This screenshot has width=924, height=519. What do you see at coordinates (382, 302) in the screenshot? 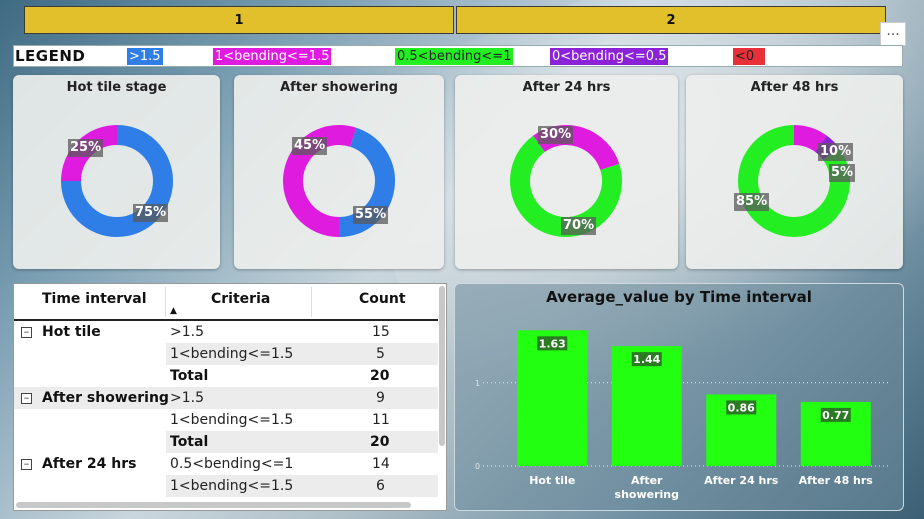
I see `header-count: Count` at bounding box center [382, 302].